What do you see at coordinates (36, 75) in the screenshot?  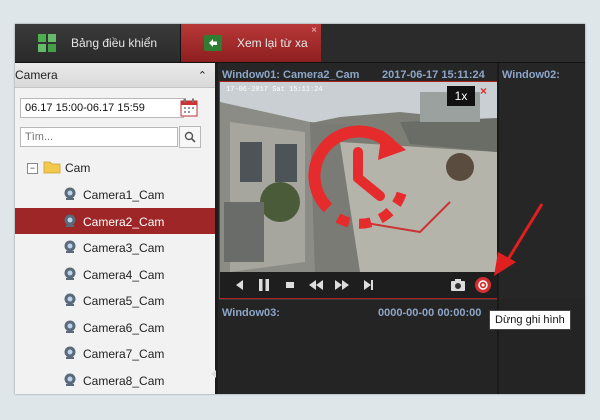 I see `sidebar-title: Camera` at bounding box center [36, 75].